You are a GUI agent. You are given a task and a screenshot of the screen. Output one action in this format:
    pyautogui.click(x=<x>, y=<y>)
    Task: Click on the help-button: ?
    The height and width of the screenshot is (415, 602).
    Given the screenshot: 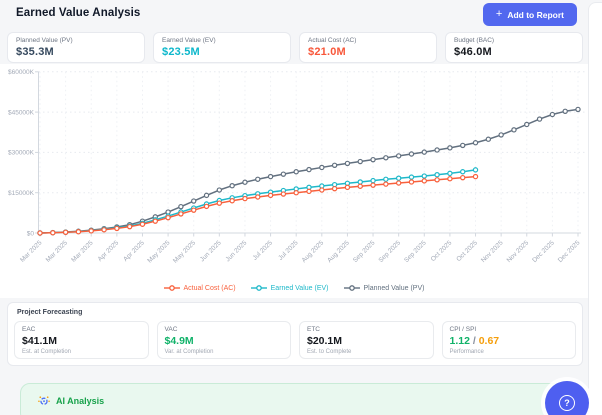 What is the action you would take?
    pyautogui.click(x=567, y=398)
    